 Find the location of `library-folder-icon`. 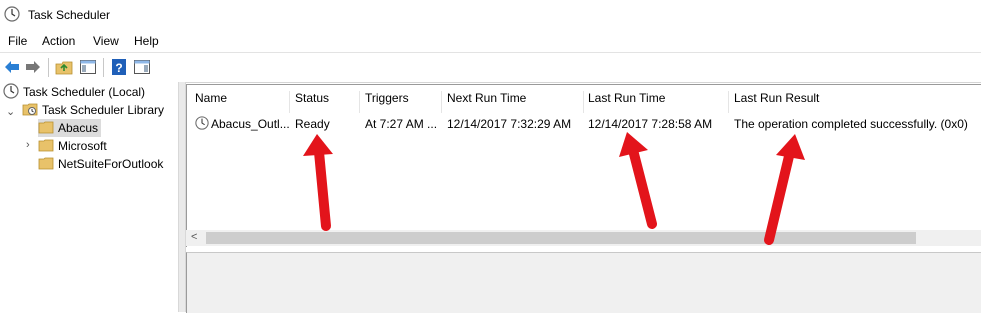

library-folder-icon is located at coordinates (30, 110).